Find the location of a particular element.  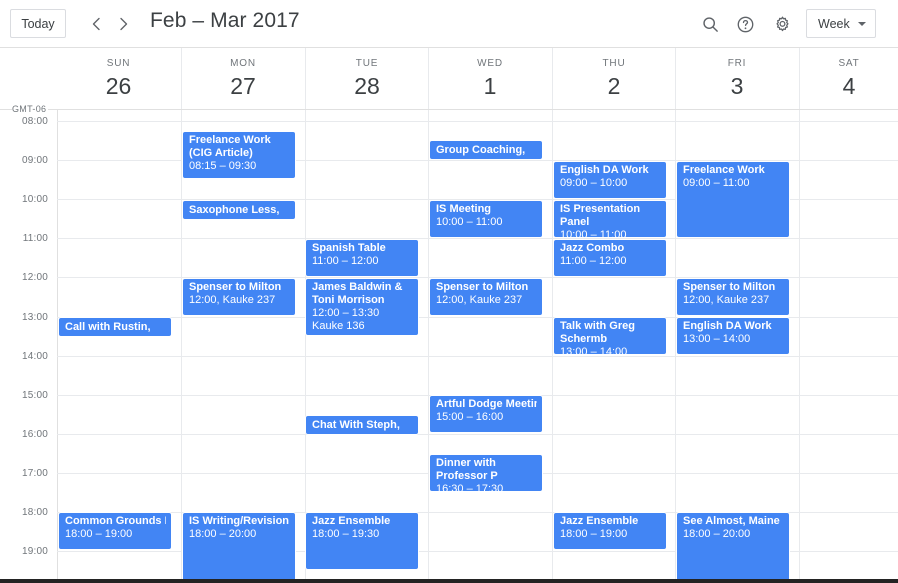

calendar-event: Dinner with Professor P 16:30 – 17:30 is located at coordinates (486, 473).